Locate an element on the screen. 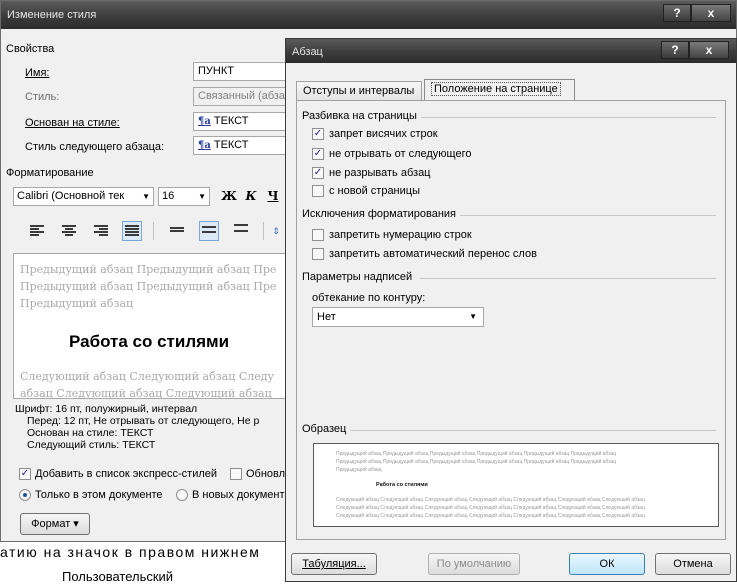  paragraph-title: Абзац is located at coordinates (307, 52).